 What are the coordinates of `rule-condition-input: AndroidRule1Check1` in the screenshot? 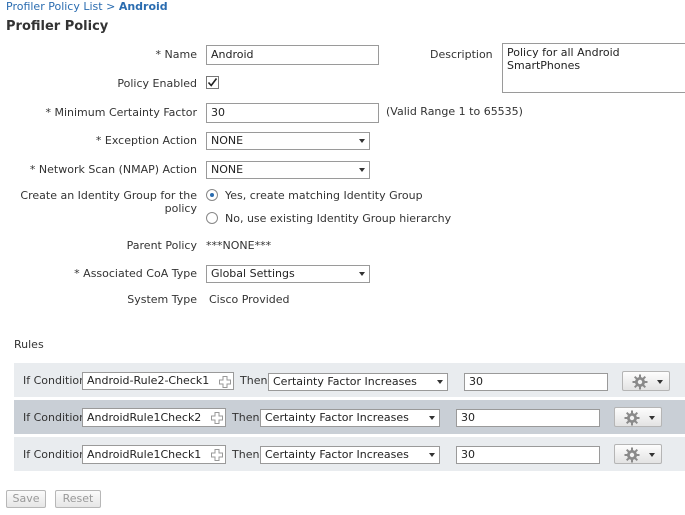 It's located at (154, 454).